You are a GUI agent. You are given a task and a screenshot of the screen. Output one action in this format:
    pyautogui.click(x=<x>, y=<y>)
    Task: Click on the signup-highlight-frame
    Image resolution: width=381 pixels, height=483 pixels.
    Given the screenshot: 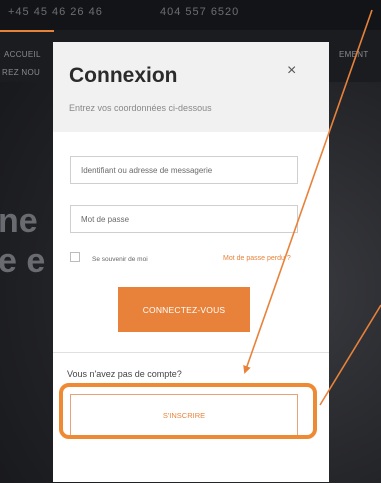 What is the action you would take?
    pyautogui.click(x=188, y=411)
    